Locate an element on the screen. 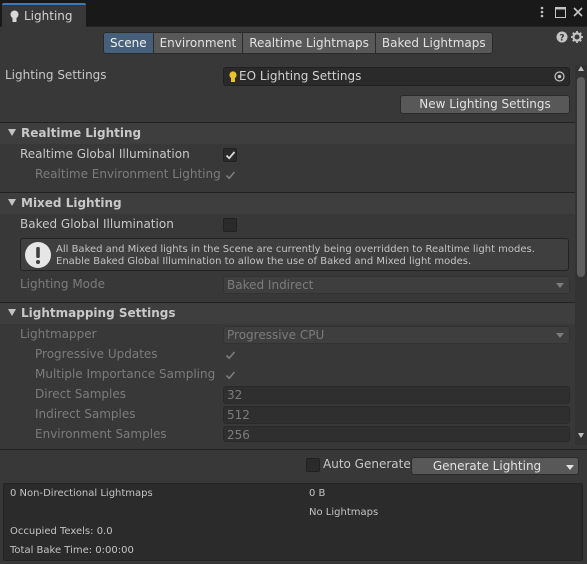  lightmaps-size: 0 B is located at coordinates (317, 493).